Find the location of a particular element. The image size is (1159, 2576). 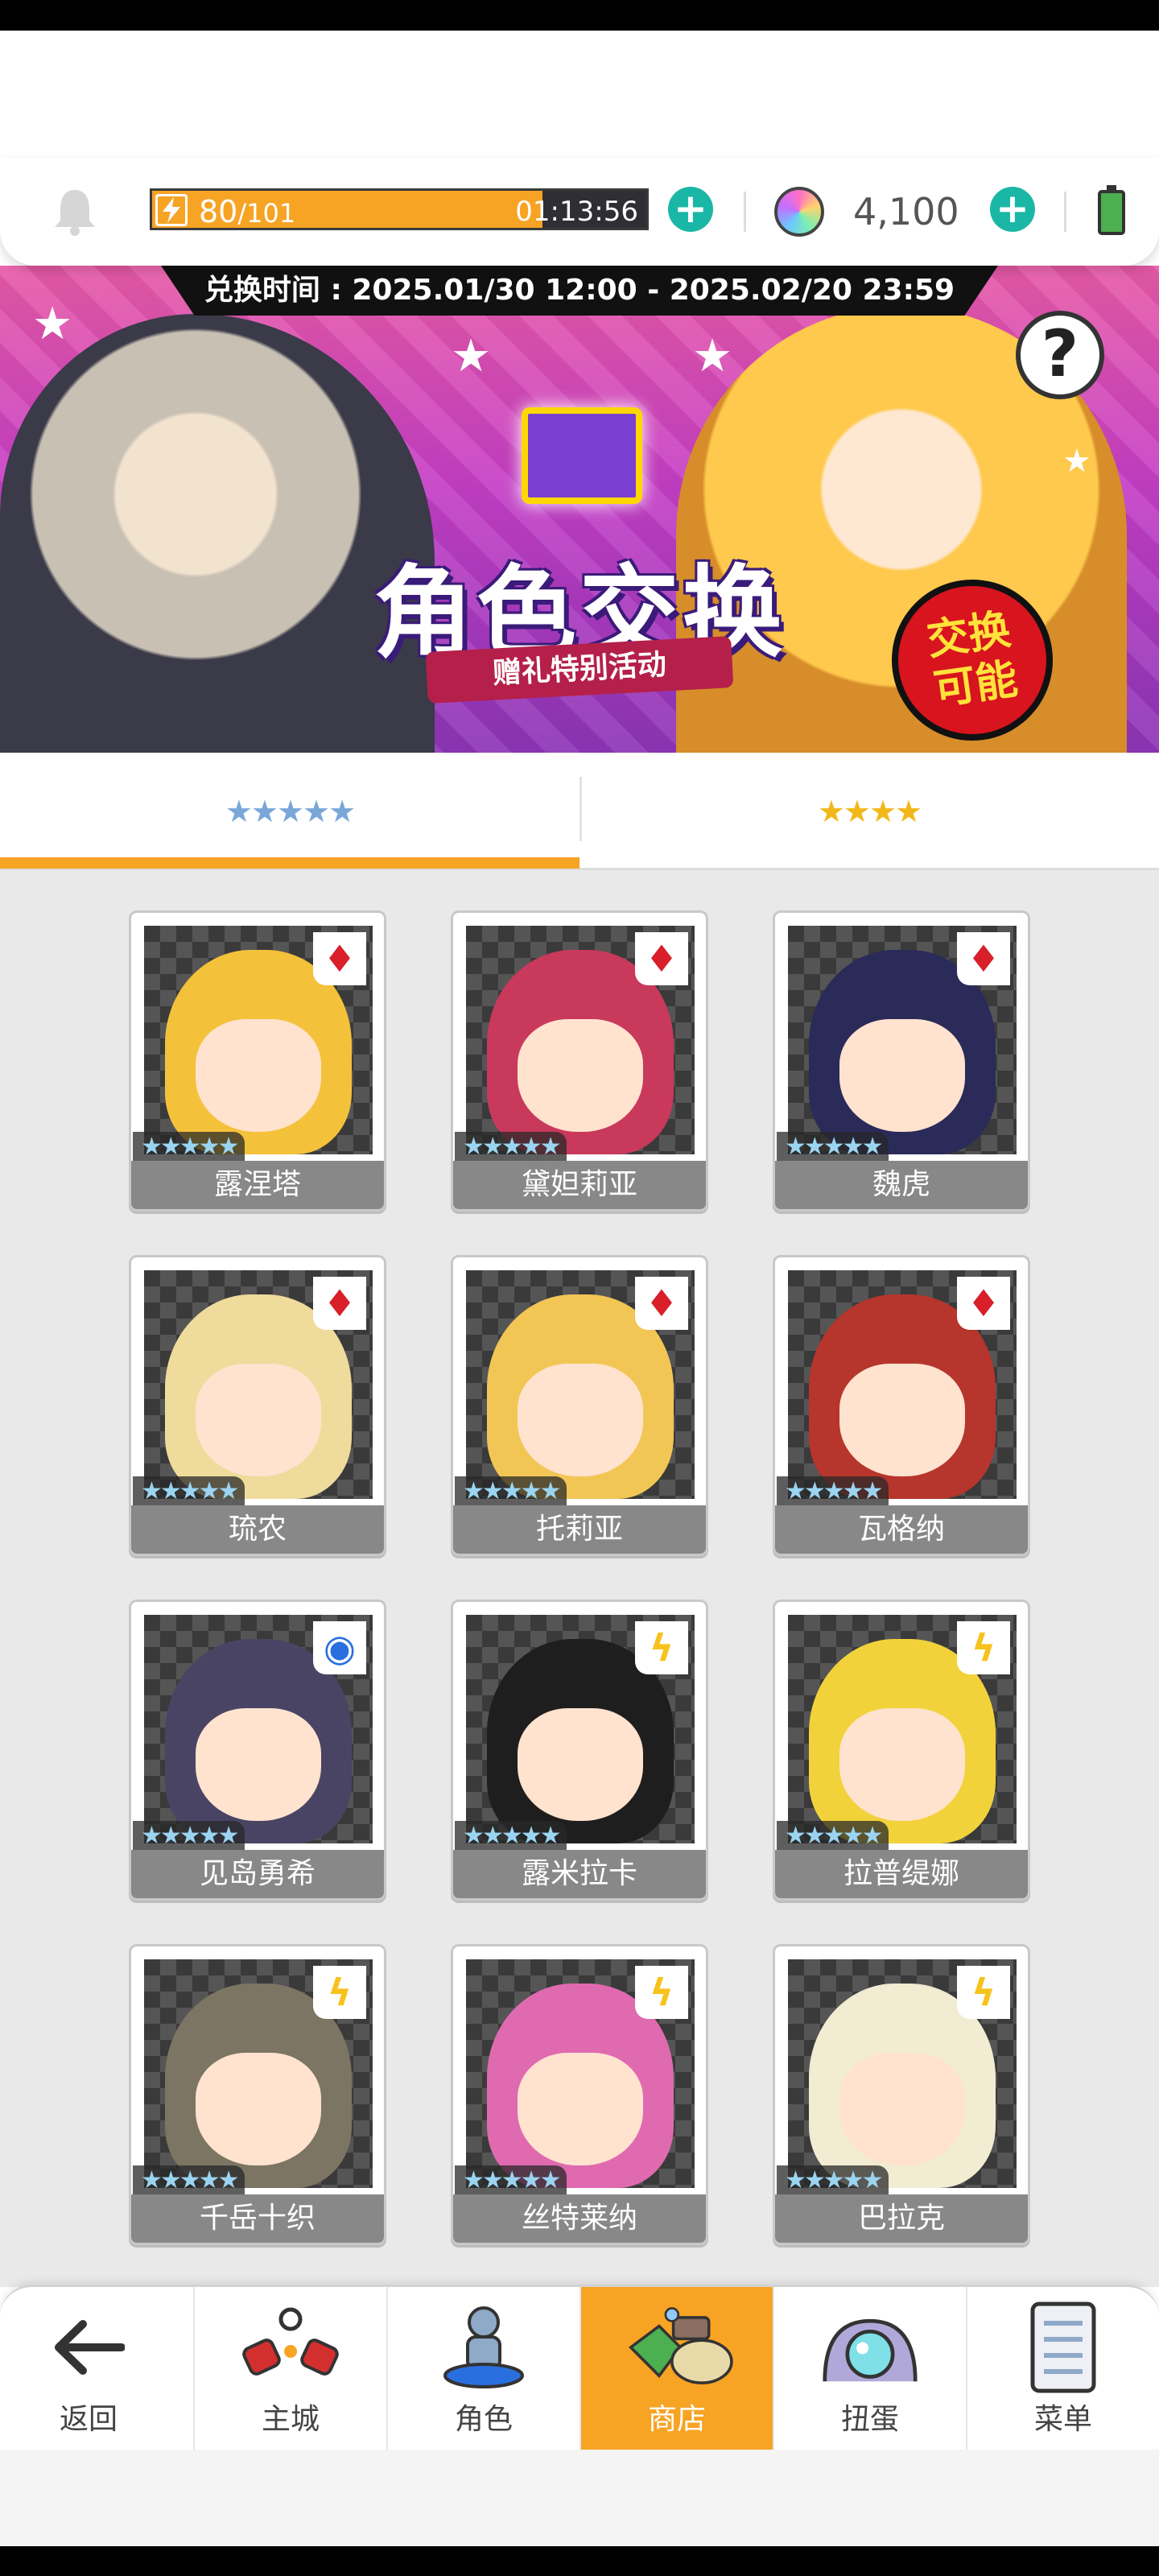

character-card: ϟ ★★★★★ 拉普缇娜 is located at coordinates (901, 1750).